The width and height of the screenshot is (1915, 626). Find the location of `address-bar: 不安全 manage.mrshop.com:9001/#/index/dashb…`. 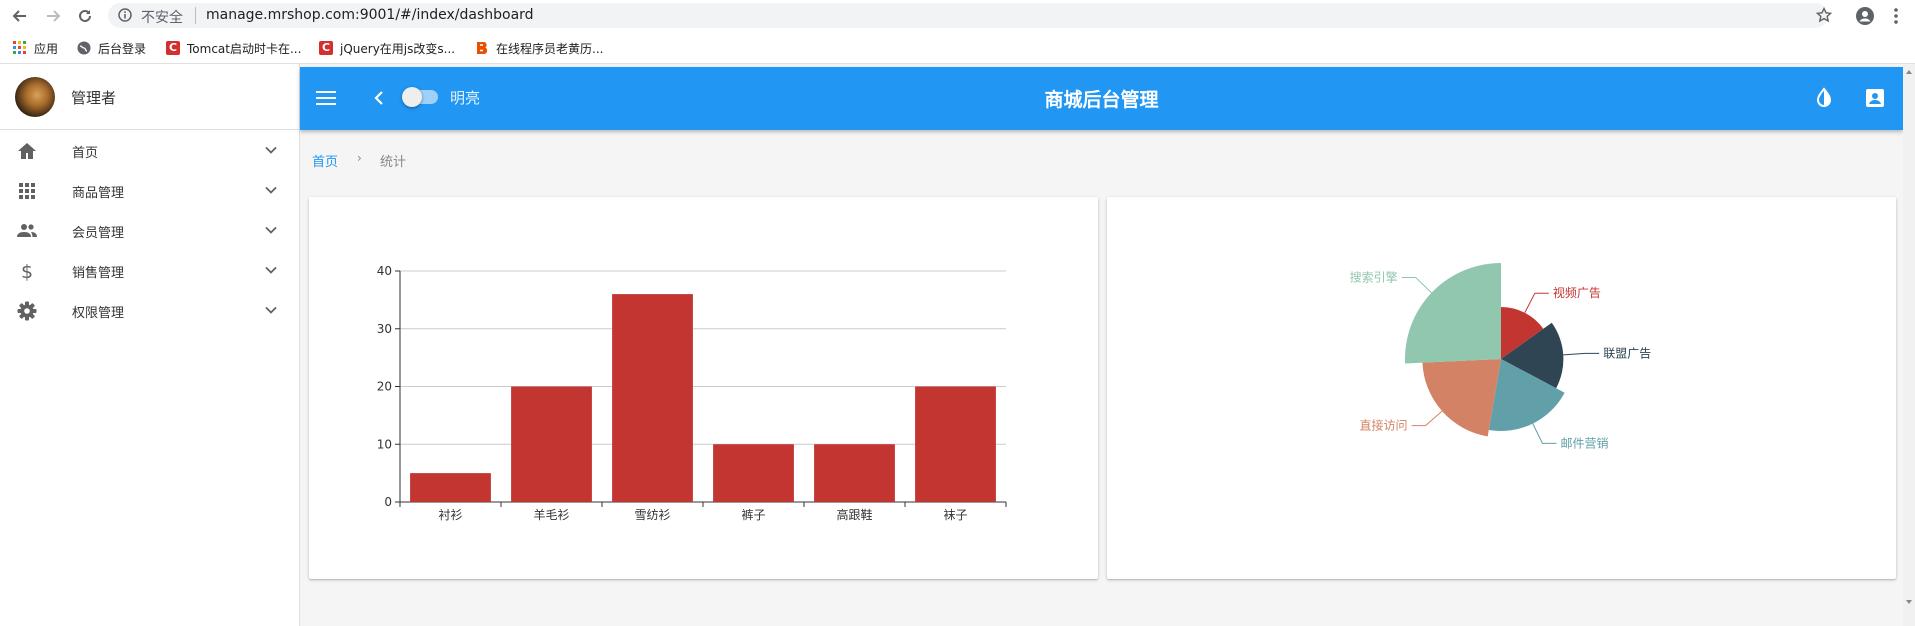

address-bar: 不安全 manage.mrshop.com:9001/#/index/dashb… is located at coordinates (968, 15).